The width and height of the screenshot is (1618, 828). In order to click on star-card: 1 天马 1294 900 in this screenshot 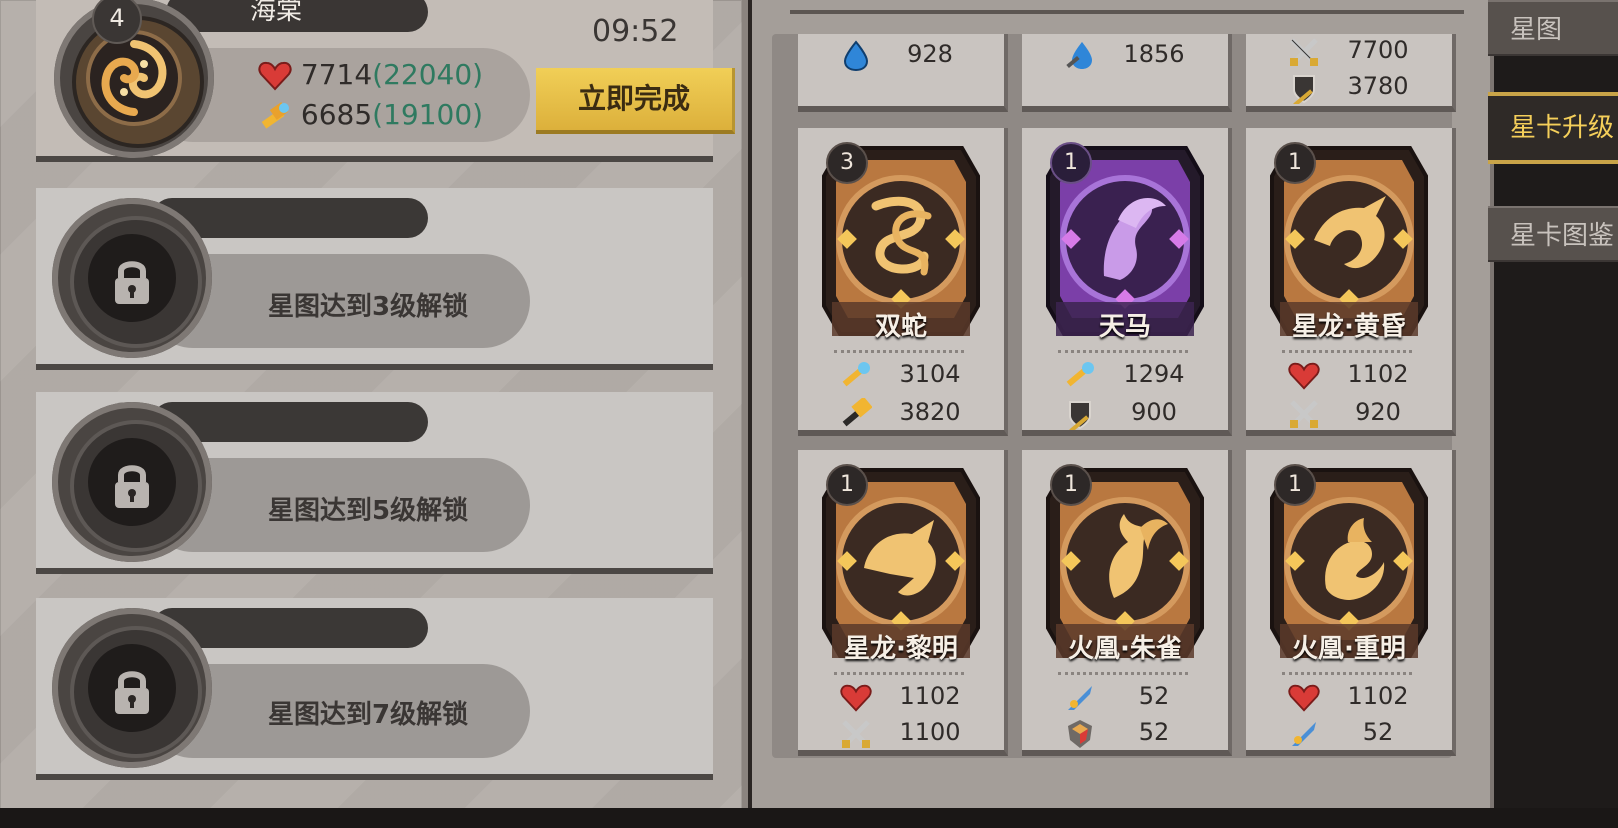, I will do `click(1127, 282)`.